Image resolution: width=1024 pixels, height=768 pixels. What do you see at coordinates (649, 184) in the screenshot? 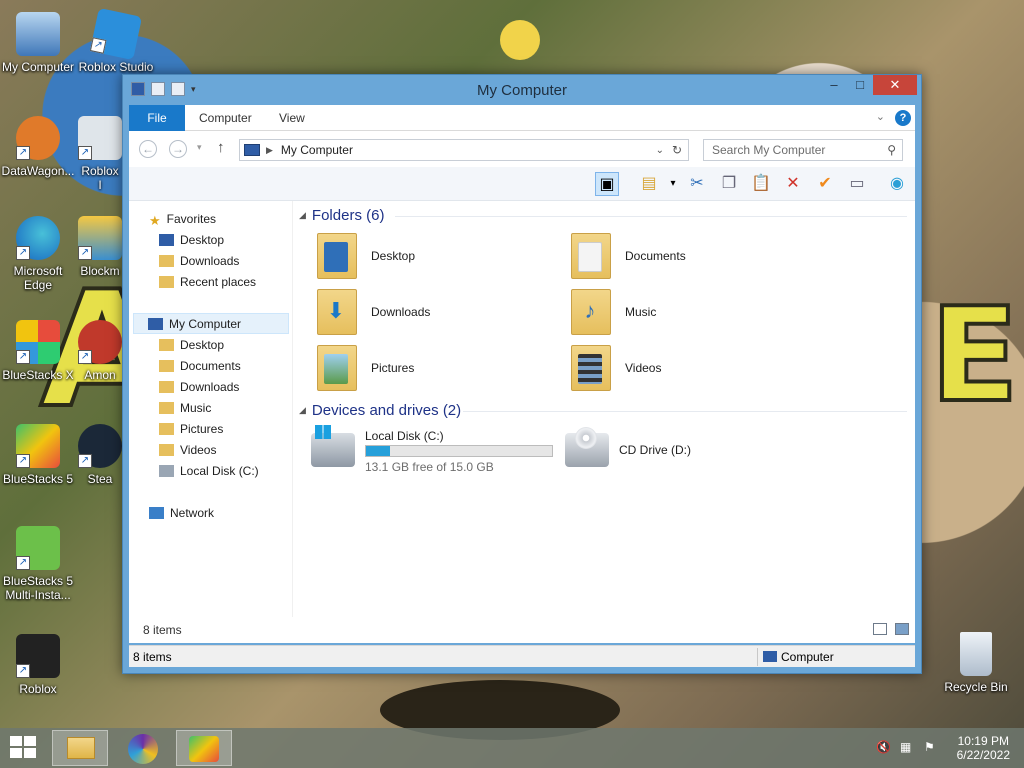
I see `organize-icon: ▤` at bounding box center [649, 184].